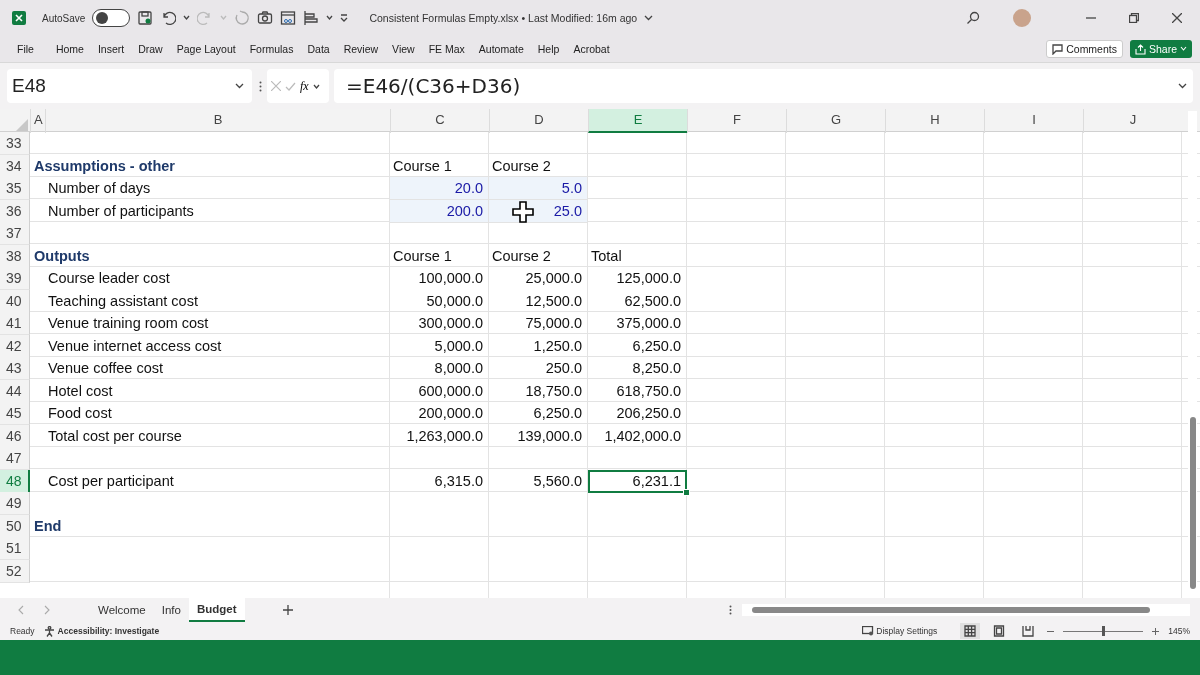  What do you see at coordinates (1179, 631) in the screenshot?
I see `zoom-percentage: 145%` at bounding box center [1179, 631].